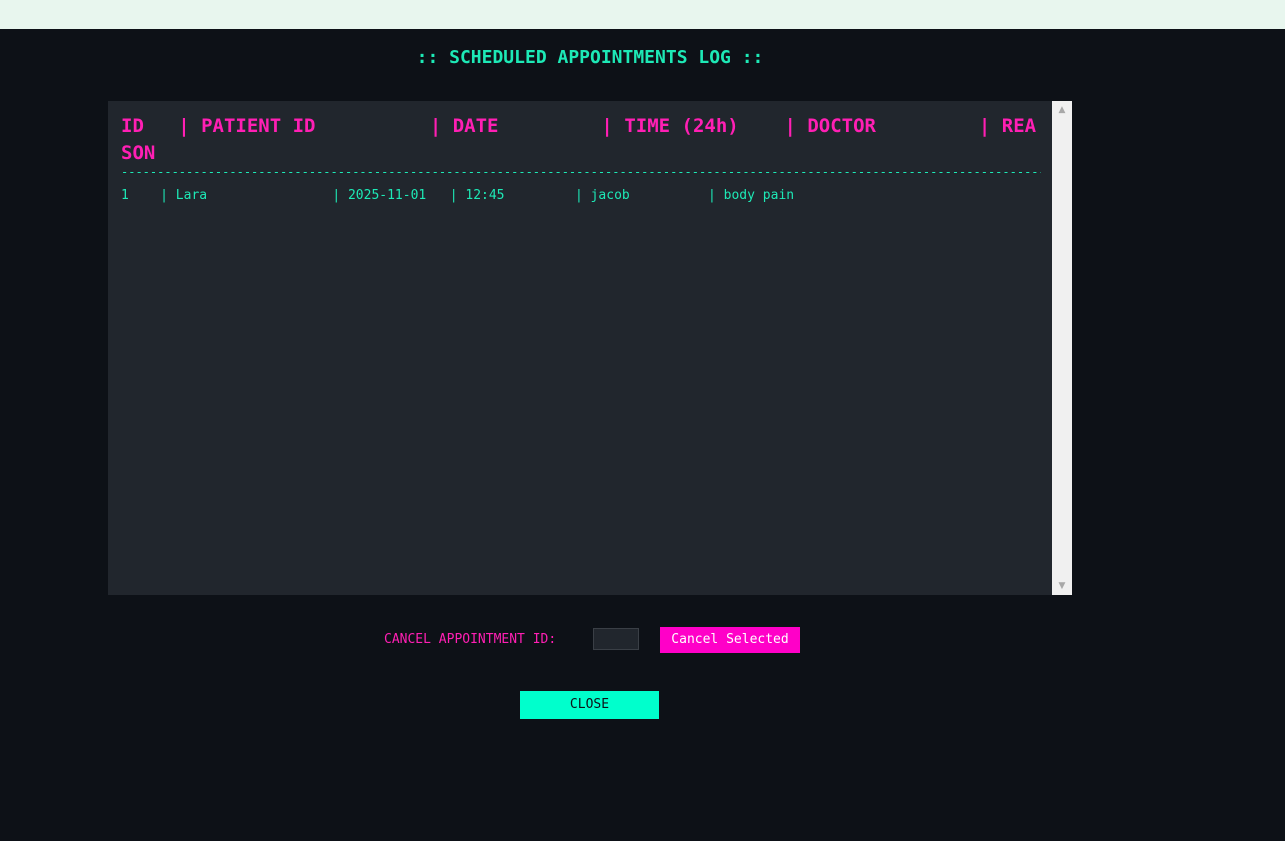  Describe the element at coordinates (470, 639) in the screenshot. I see `cancel-appointment-id-label: CANCEL APPOINTMENT ID:` at that location.